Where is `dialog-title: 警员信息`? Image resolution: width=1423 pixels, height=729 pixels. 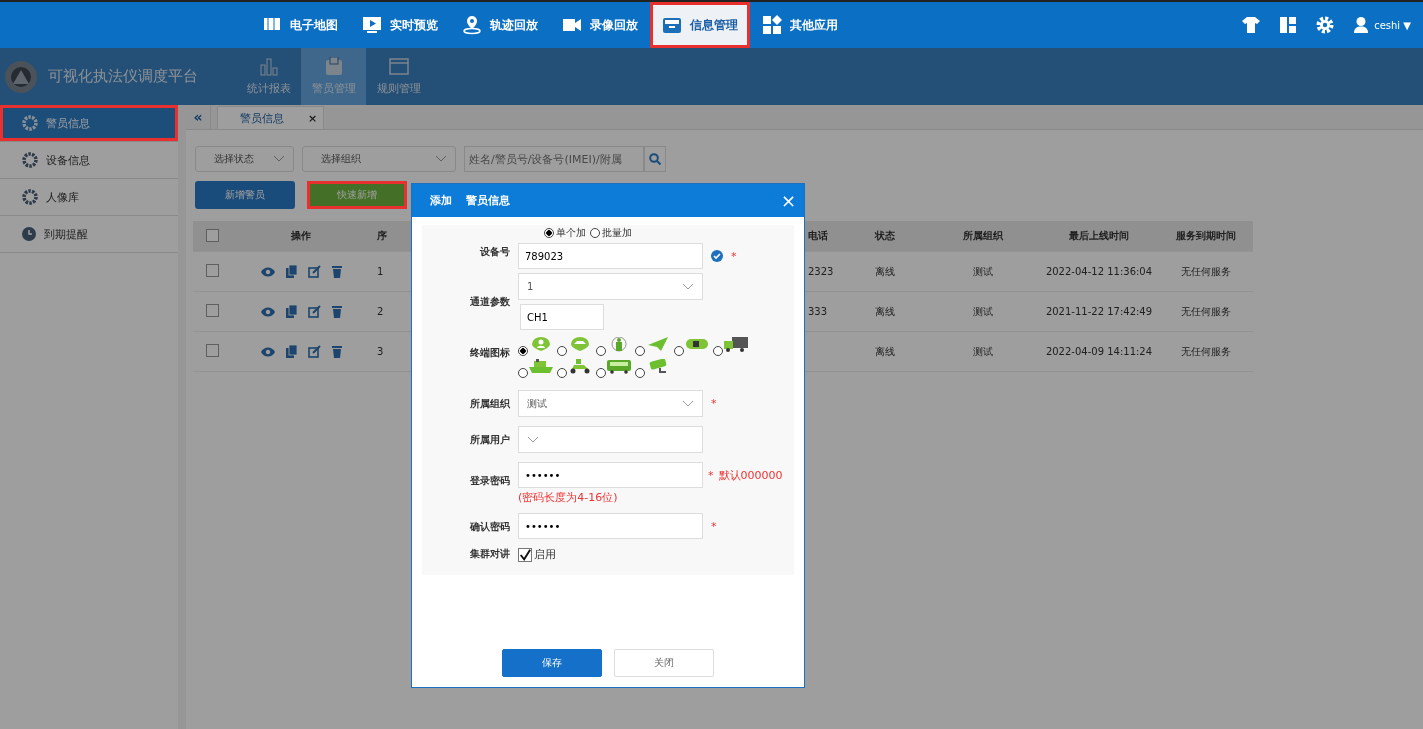
dialog-title: 警员信息 is located at coordinates (488, 200).